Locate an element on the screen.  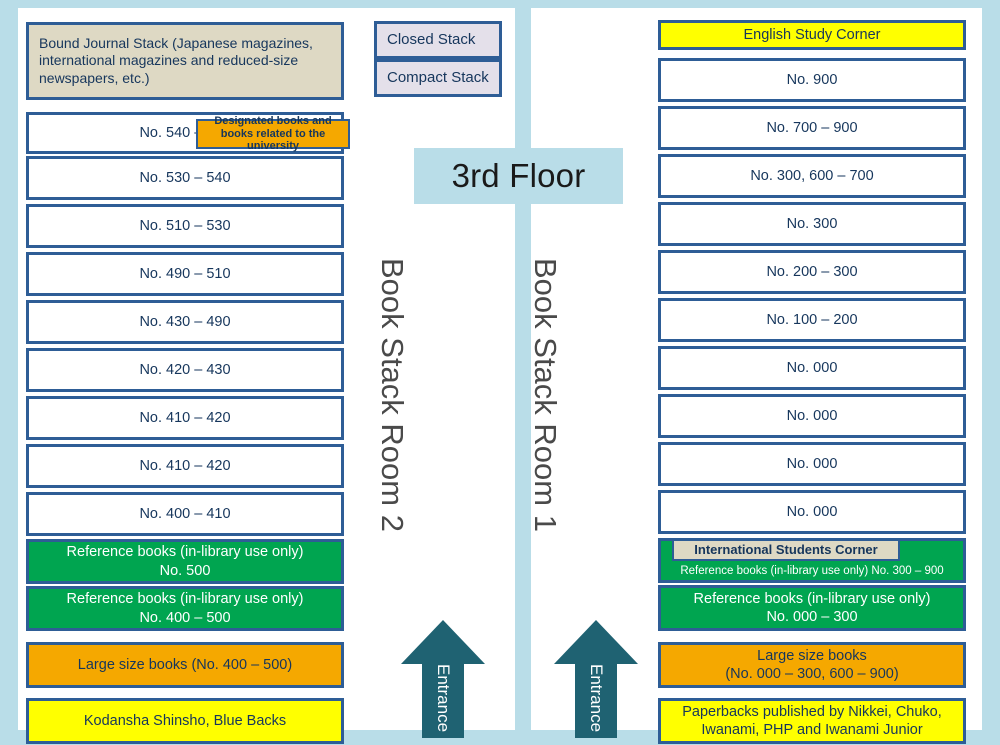
shelf-label: No. 490 – 510 is located at coordinates (185, 273).